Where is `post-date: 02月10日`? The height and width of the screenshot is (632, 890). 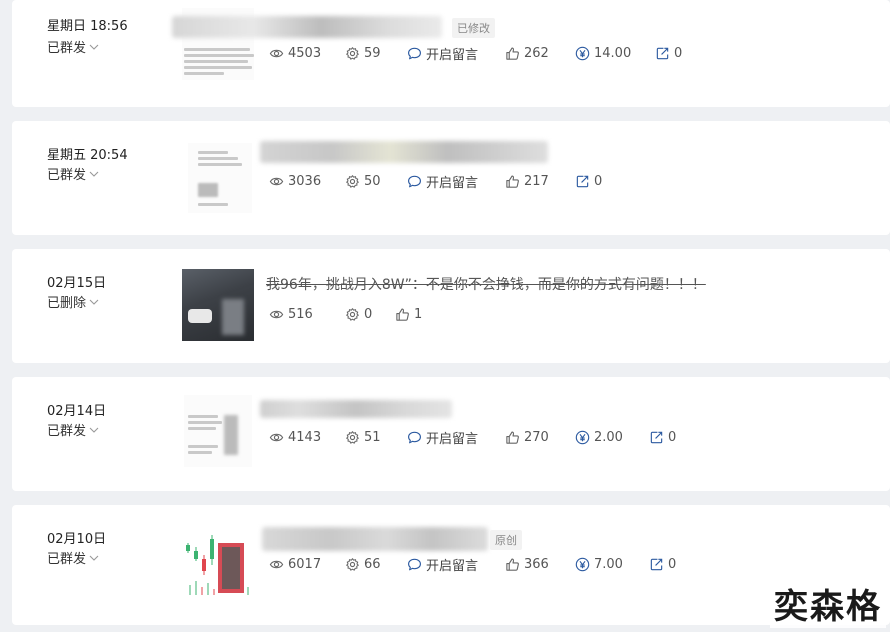 post-date: 02月10日 is located at coordinates (77, 539).